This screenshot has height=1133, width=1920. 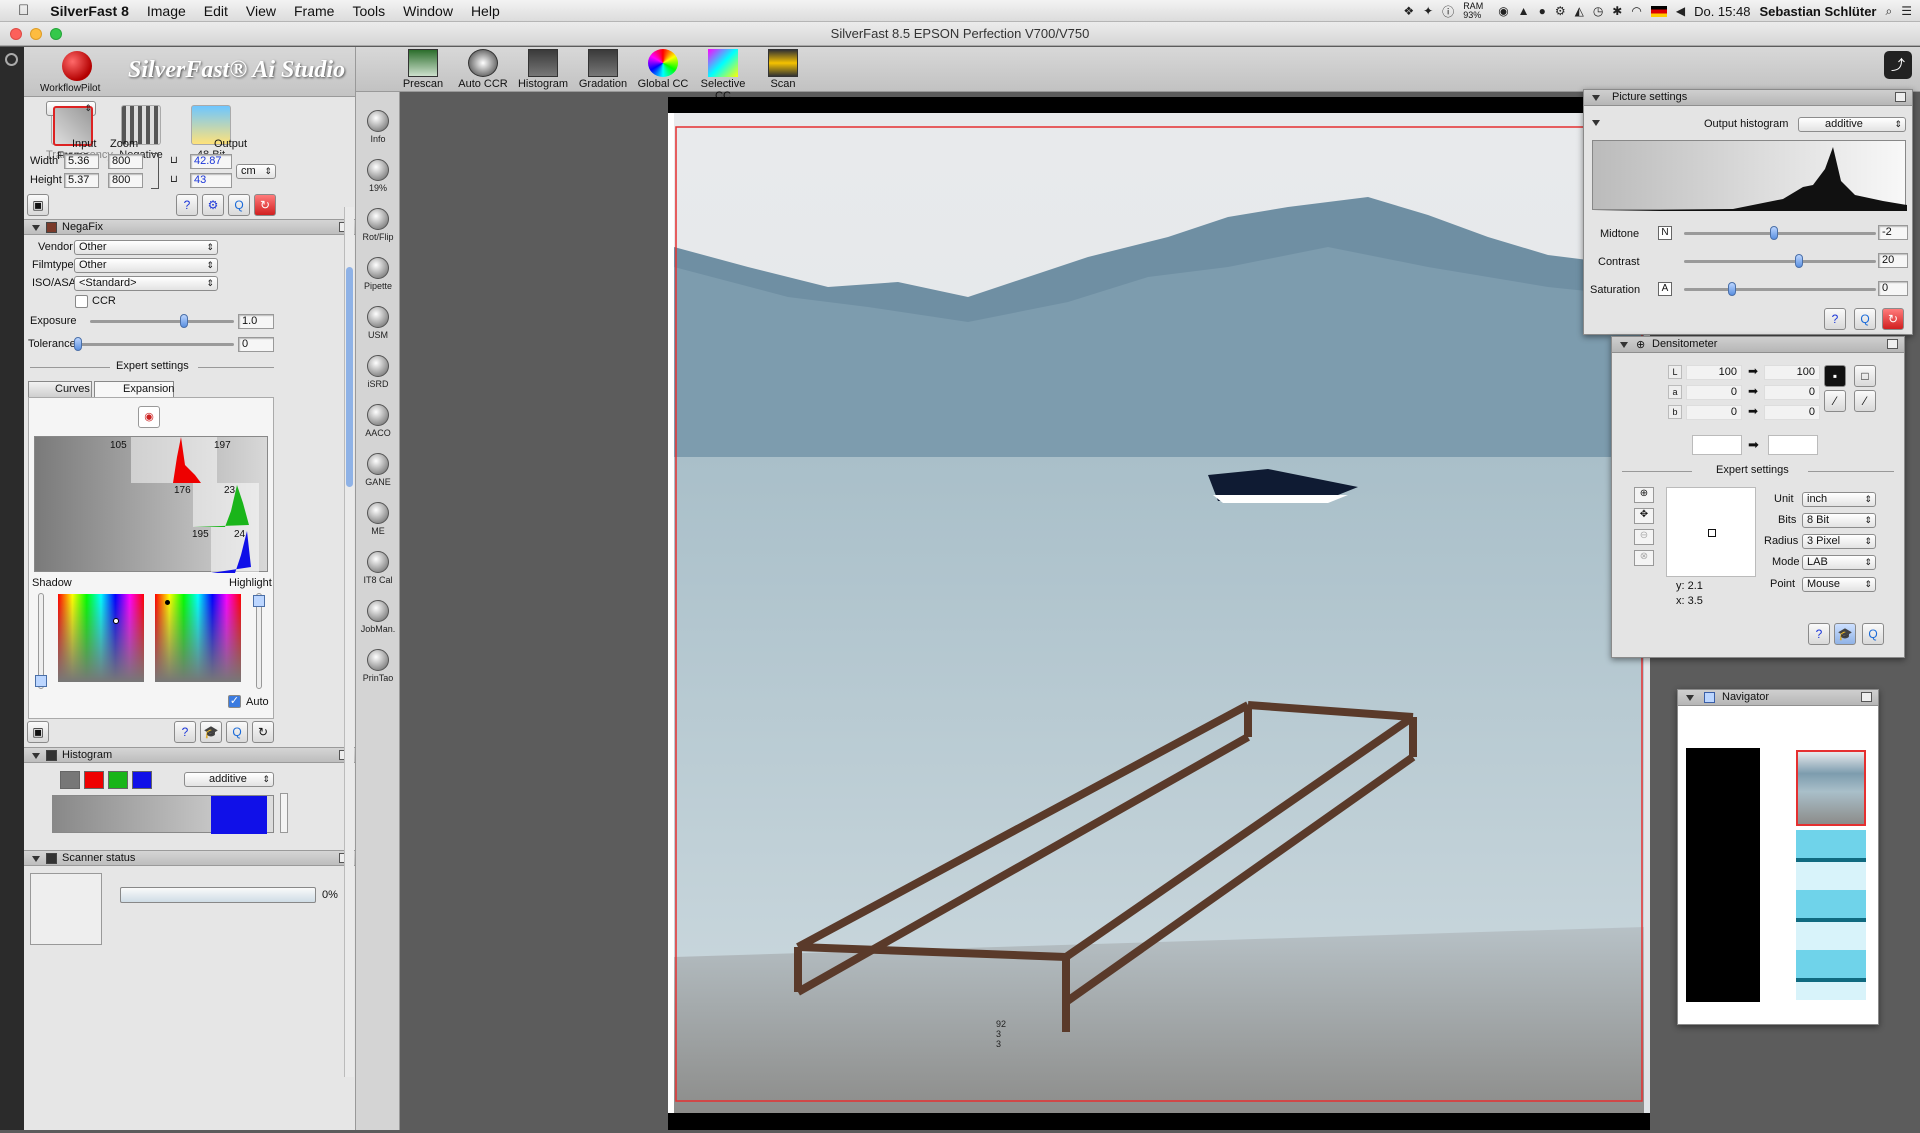 I want to click on reset-button: ↻, so click(x=265, y=205).